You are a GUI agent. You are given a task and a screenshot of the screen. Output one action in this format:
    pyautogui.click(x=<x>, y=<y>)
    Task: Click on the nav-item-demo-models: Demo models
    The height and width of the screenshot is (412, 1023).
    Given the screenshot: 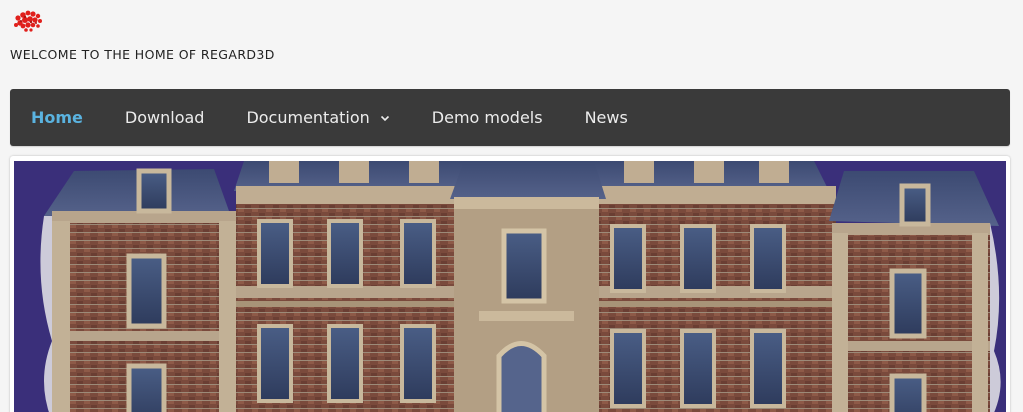 What is the action you would take?
    pyautogui.click(x=487, y=117)
    